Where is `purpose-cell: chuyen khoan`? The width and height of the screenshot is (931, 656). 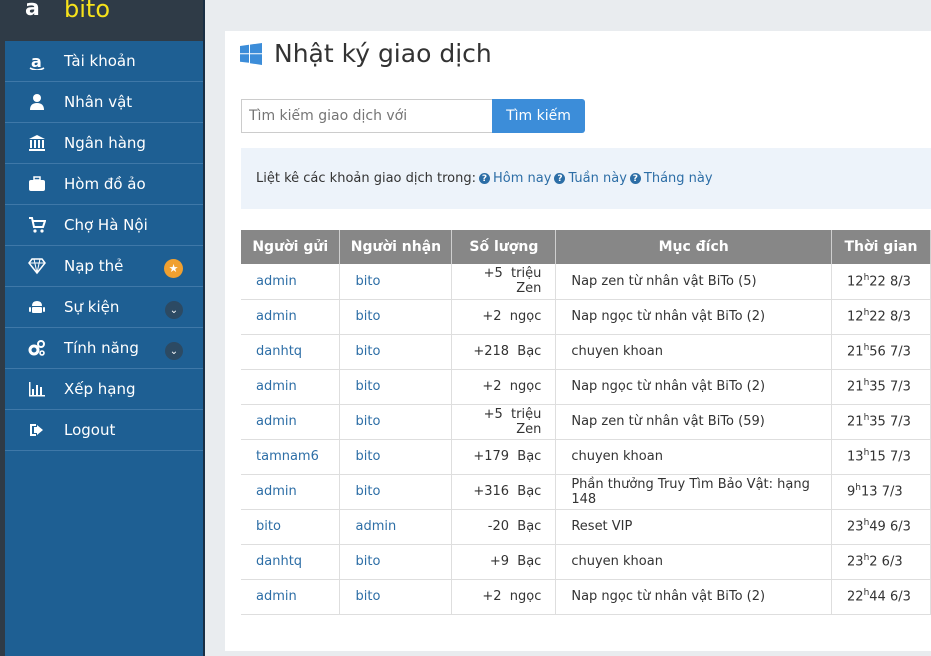 purpose-cell: chuyen khoan is located at coordinates (694, 352).